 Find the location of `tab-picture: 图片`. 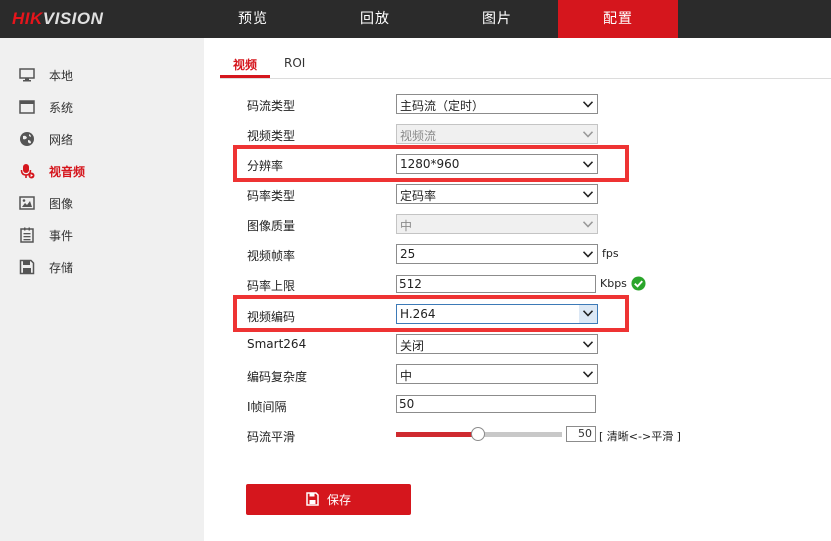

tab-picture: 图片 is located at coordinates (497, 19).